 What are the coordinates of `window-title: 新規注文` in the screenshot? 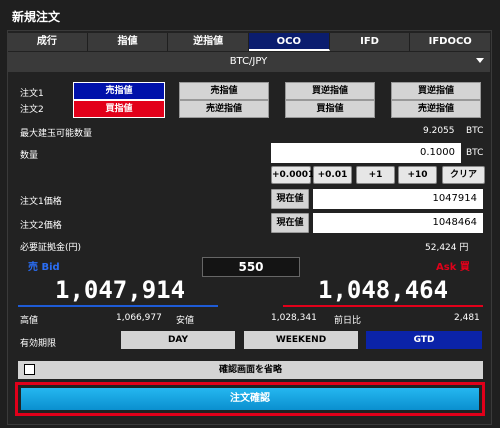 It's located at (36, 17).